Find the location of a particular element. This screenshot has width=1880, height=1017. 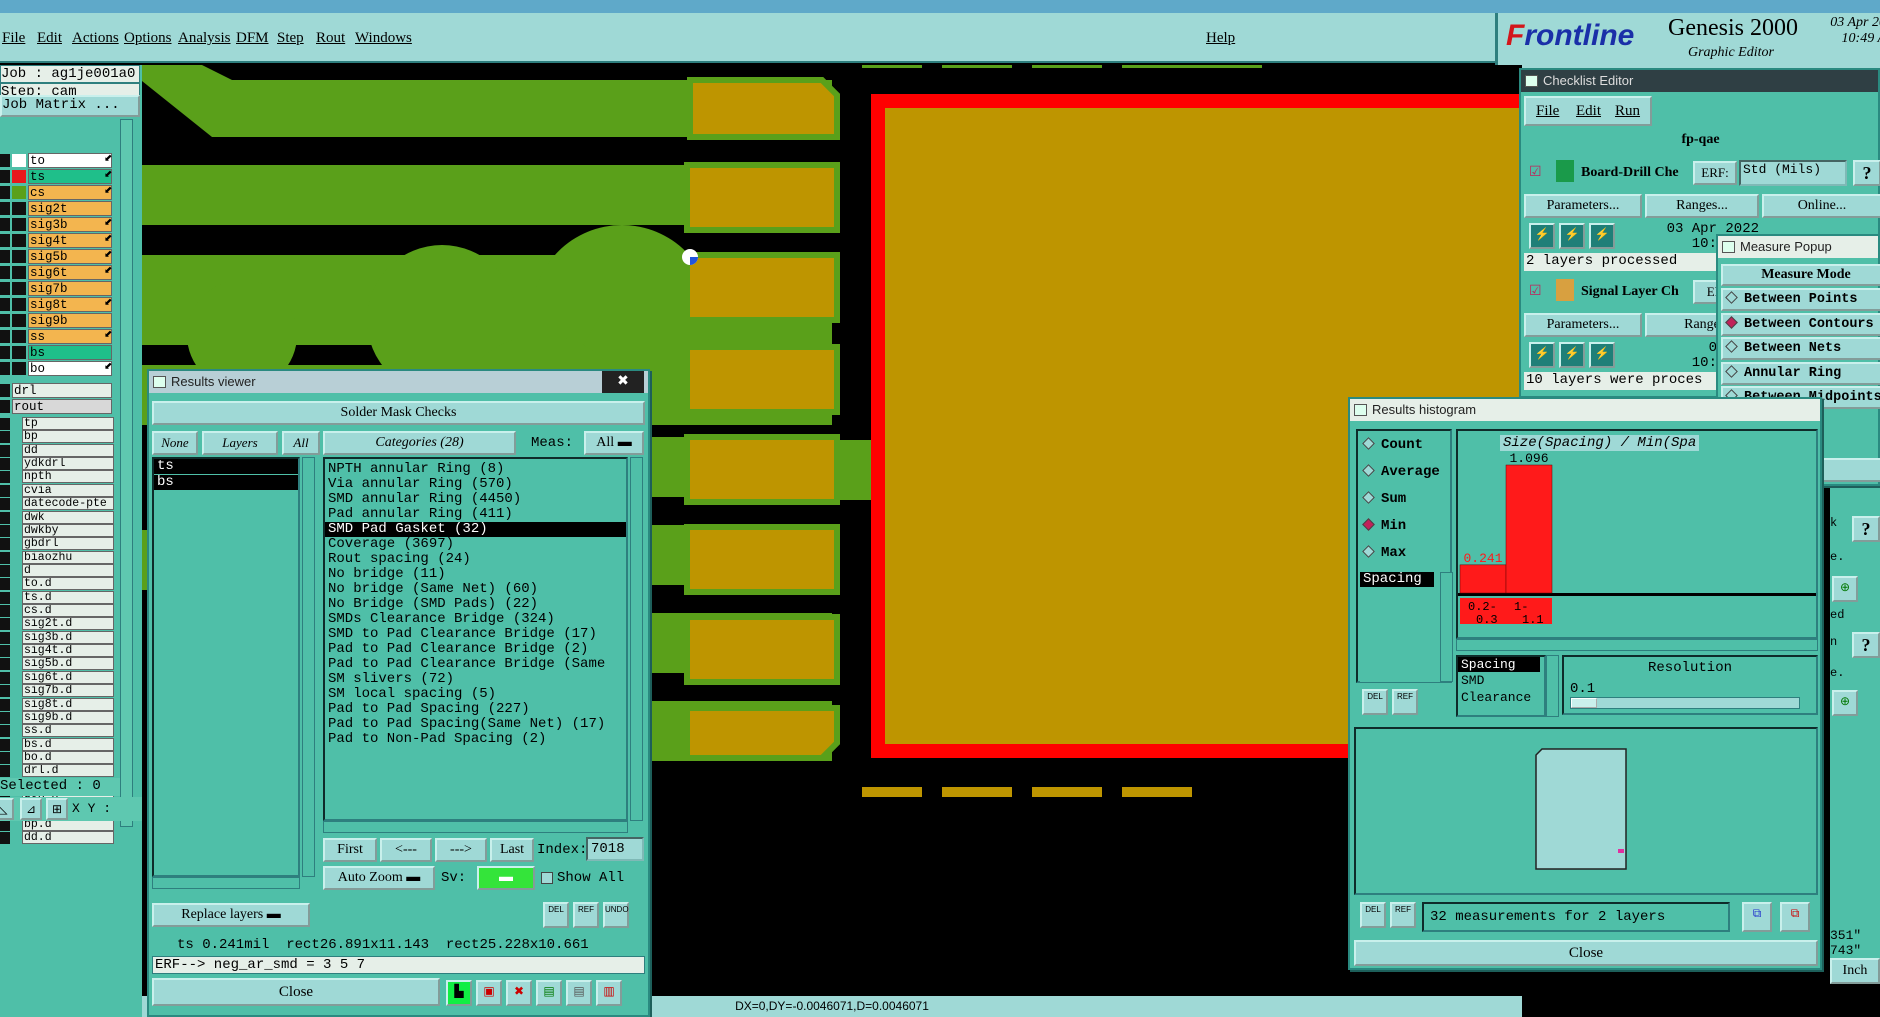

category-item: Pad to Pad Clearance Bridge (Same is located at coordinates (475, 664).